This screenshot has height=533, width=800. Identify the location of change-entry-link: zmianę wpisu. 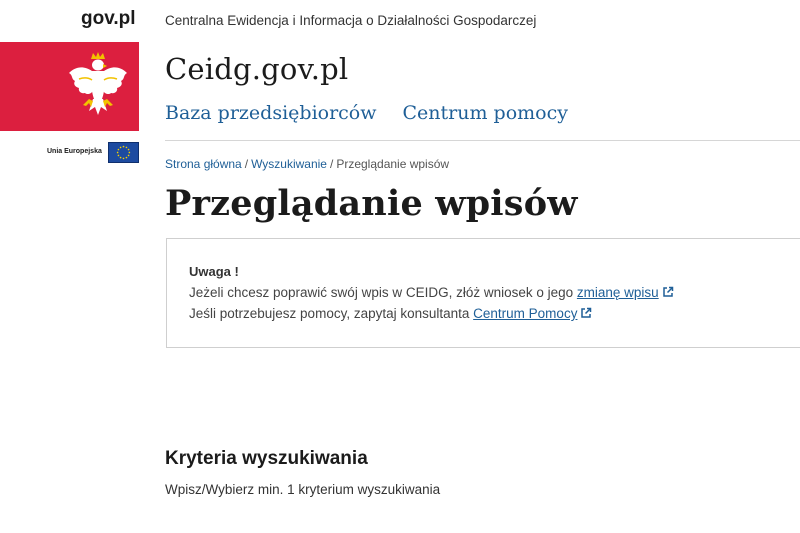
(618, 292).